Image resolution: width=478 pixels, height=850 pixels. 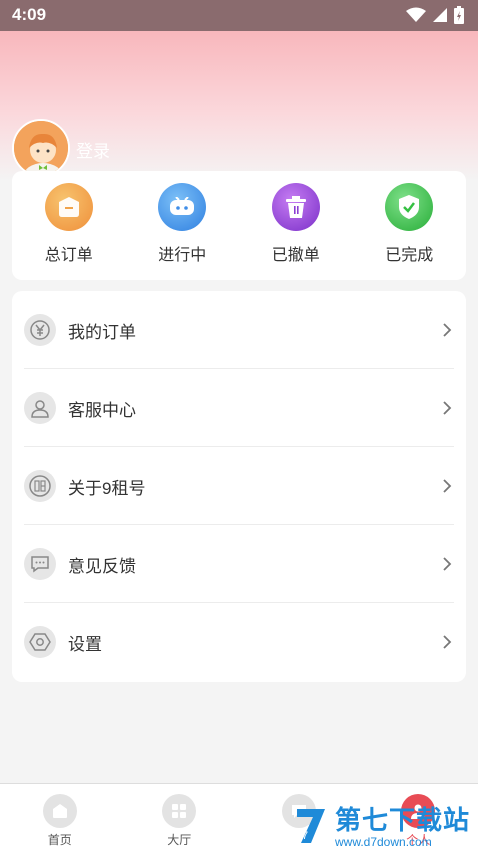 I want to click on status-icons, so click(x=435, y=15).